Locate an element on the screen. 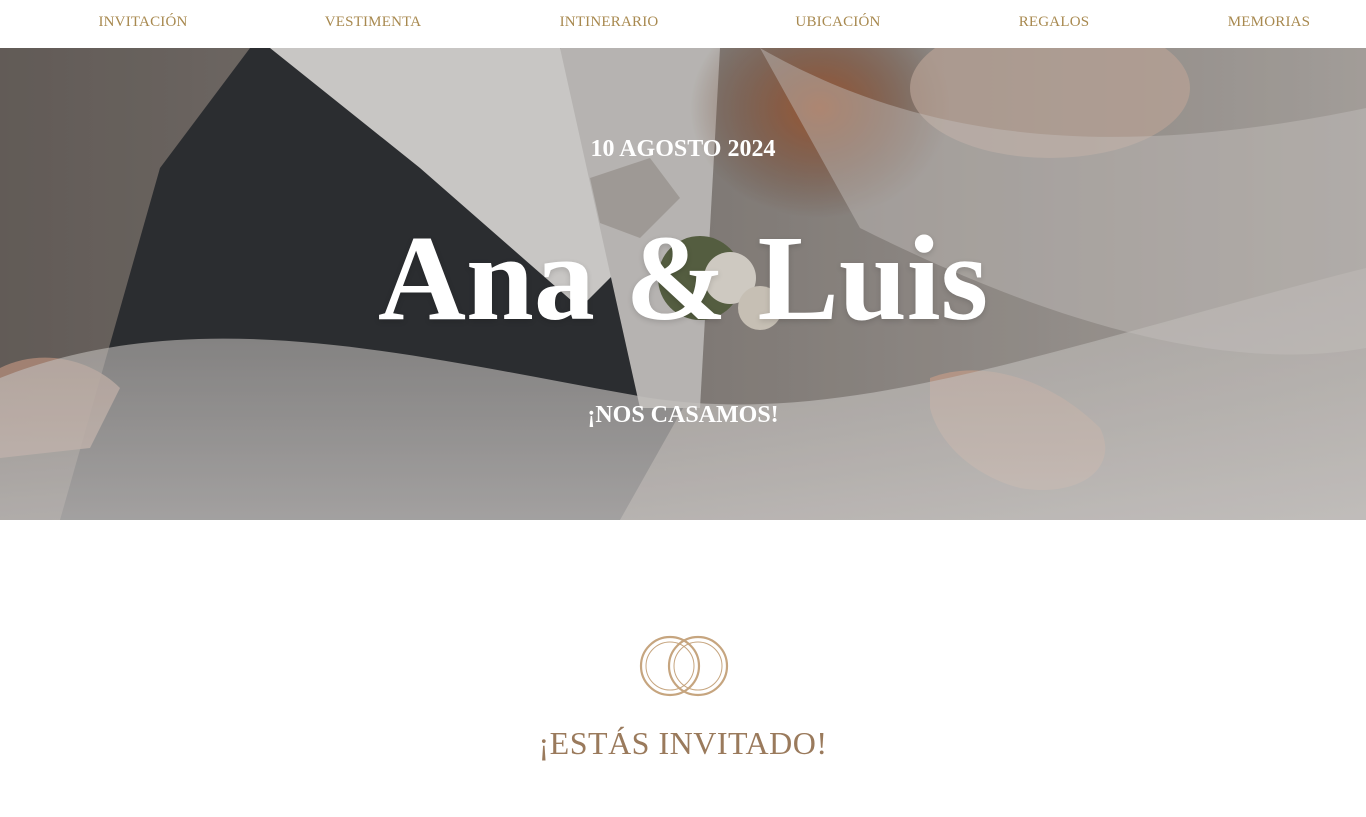  wedding-rings-icon is located at coordinates (684, 666).